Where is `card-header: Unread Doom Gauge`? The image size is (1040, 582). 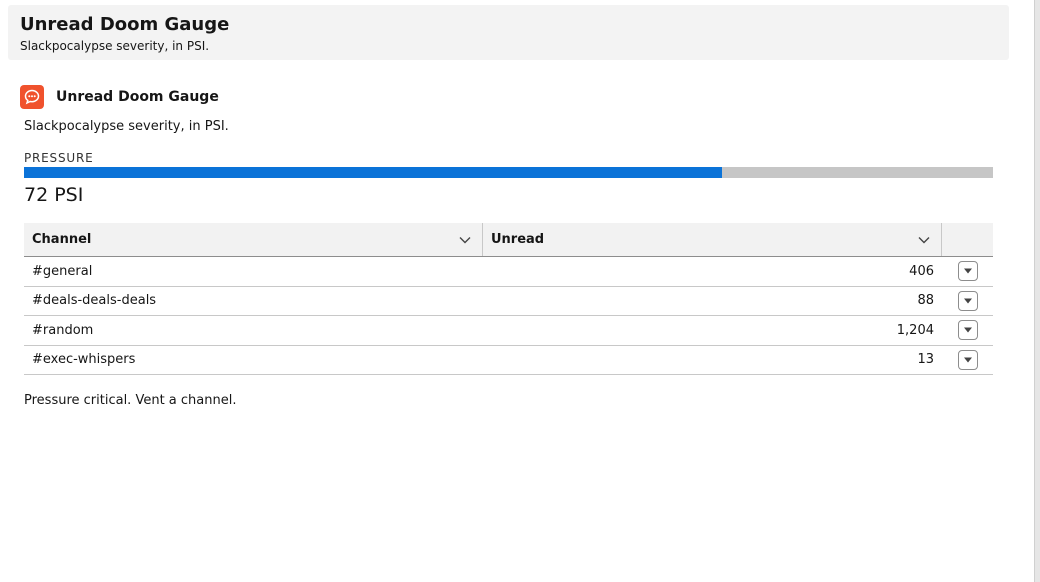 card-header: Unread Doom Gauge is located at coordinates (119, 97).